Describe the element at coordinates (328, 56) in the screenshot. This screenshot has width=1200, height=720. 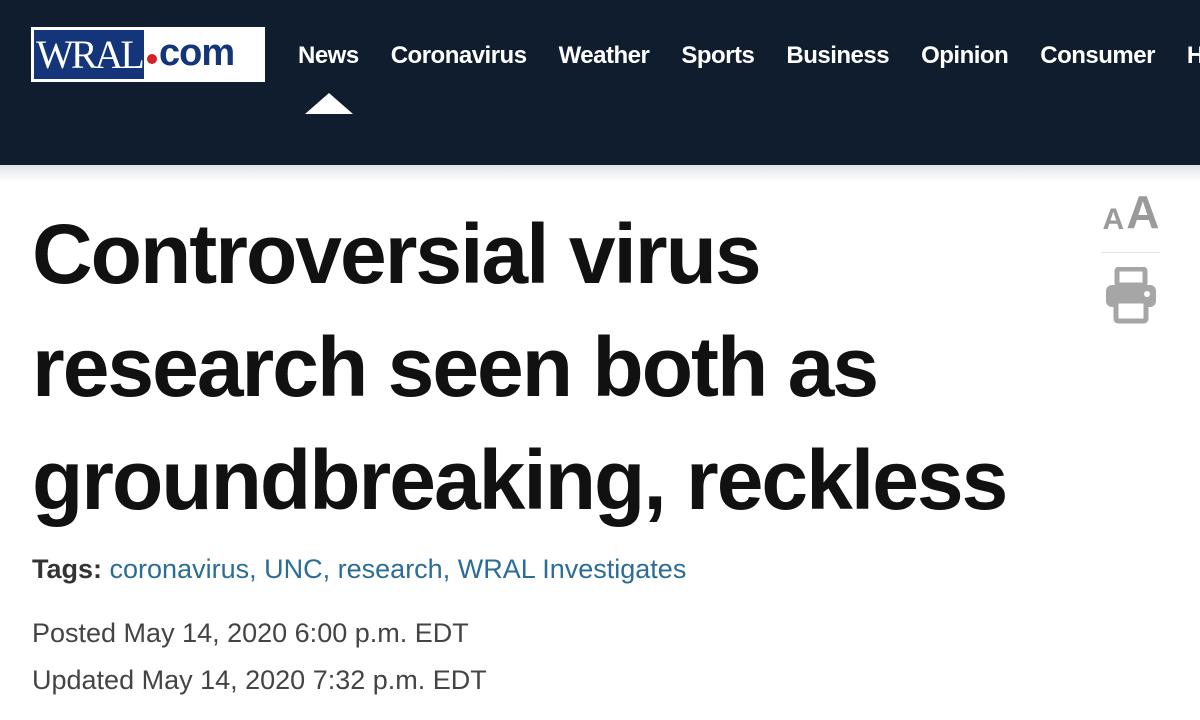
I see `nav-item-news: News` at that location.